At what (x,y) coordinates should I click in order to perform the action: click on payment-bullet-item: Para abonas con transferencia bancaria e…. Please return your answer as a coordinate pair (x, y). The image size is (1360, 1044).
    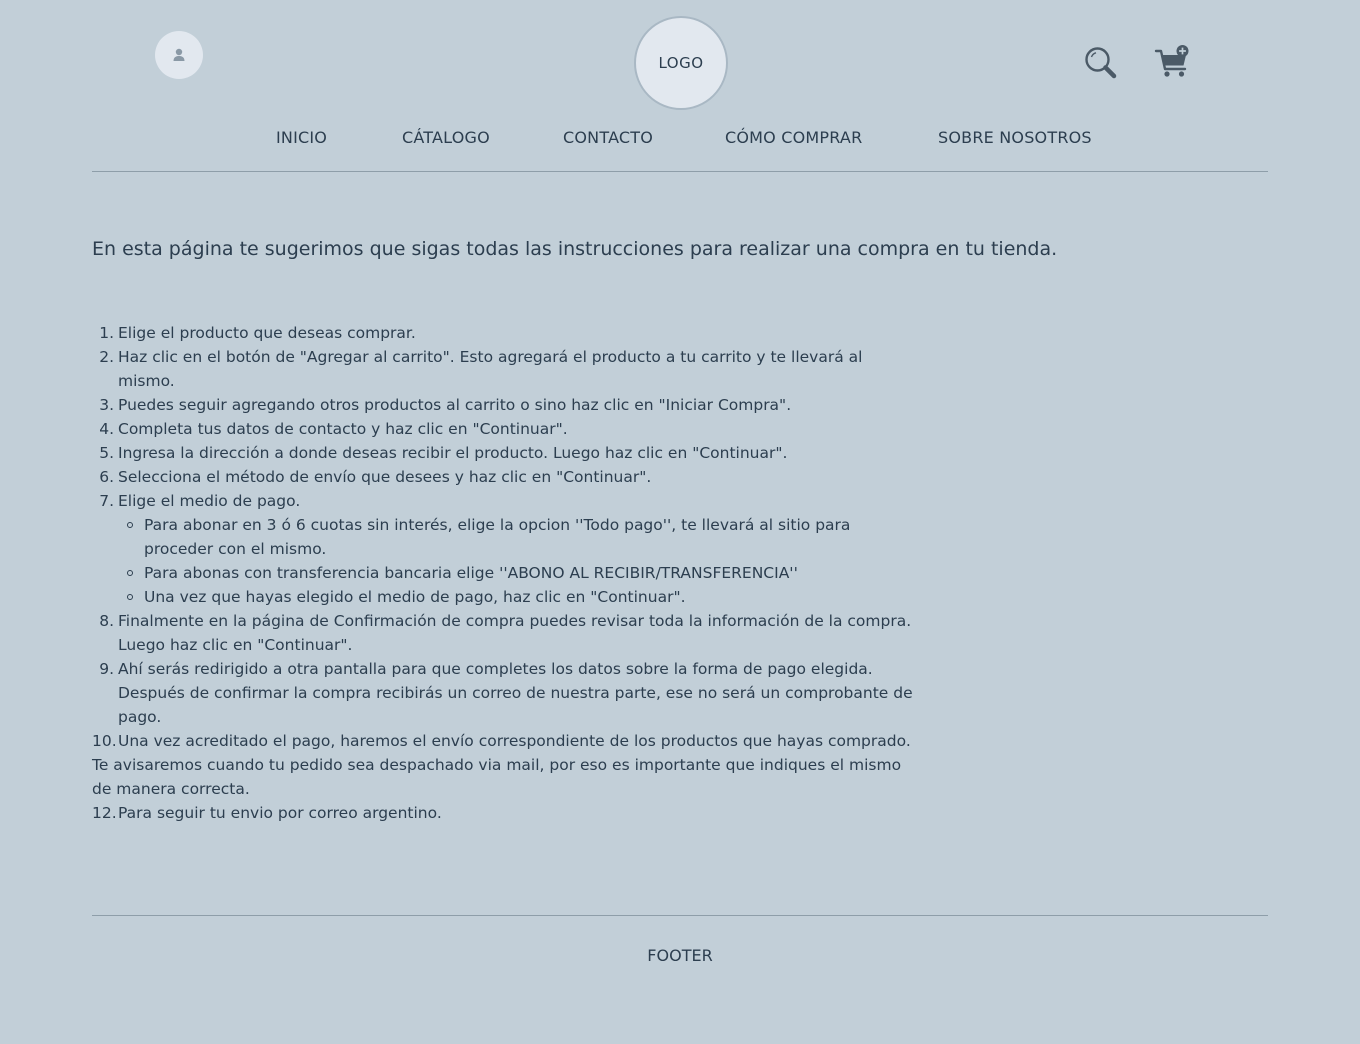
    Looking at the image, I should click on (507, 573).